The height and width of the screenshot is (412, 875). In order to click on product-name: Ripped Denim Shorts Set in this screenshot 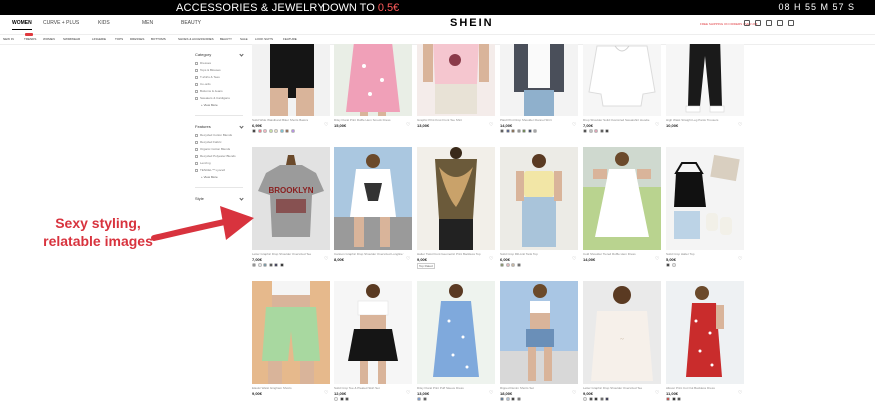, I will do `click(535, 388)`.